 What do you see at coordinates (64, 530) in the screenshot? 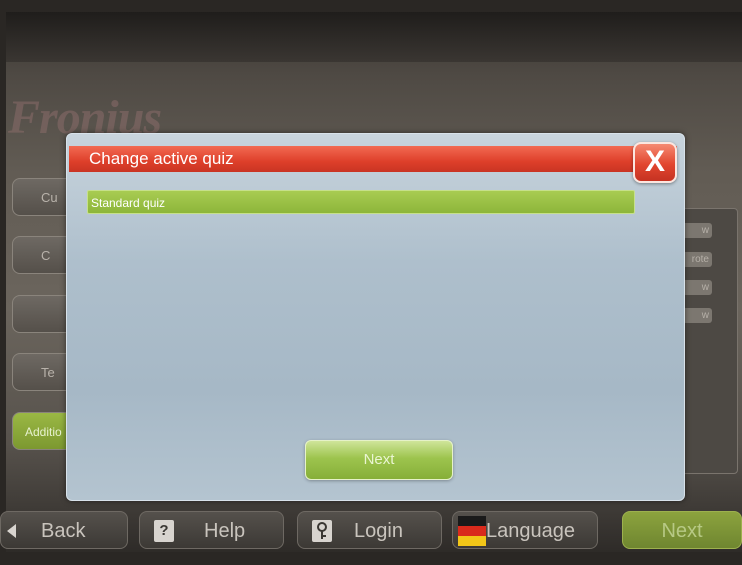
I see `back-button: Back` at bounding box center [64, 530].